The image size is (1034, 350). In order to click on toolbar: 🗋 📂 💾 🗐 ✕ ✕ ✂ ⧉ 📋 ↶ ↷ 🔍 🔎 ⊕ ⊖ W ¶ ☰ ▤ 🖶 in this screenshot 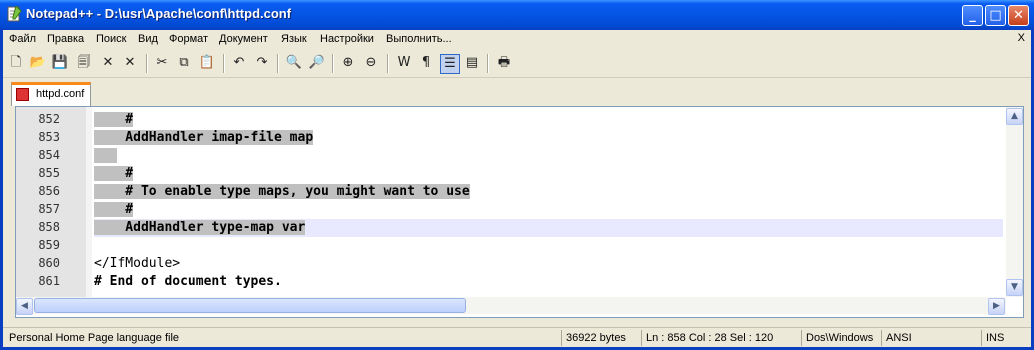, I will do `click(517, 64)`.